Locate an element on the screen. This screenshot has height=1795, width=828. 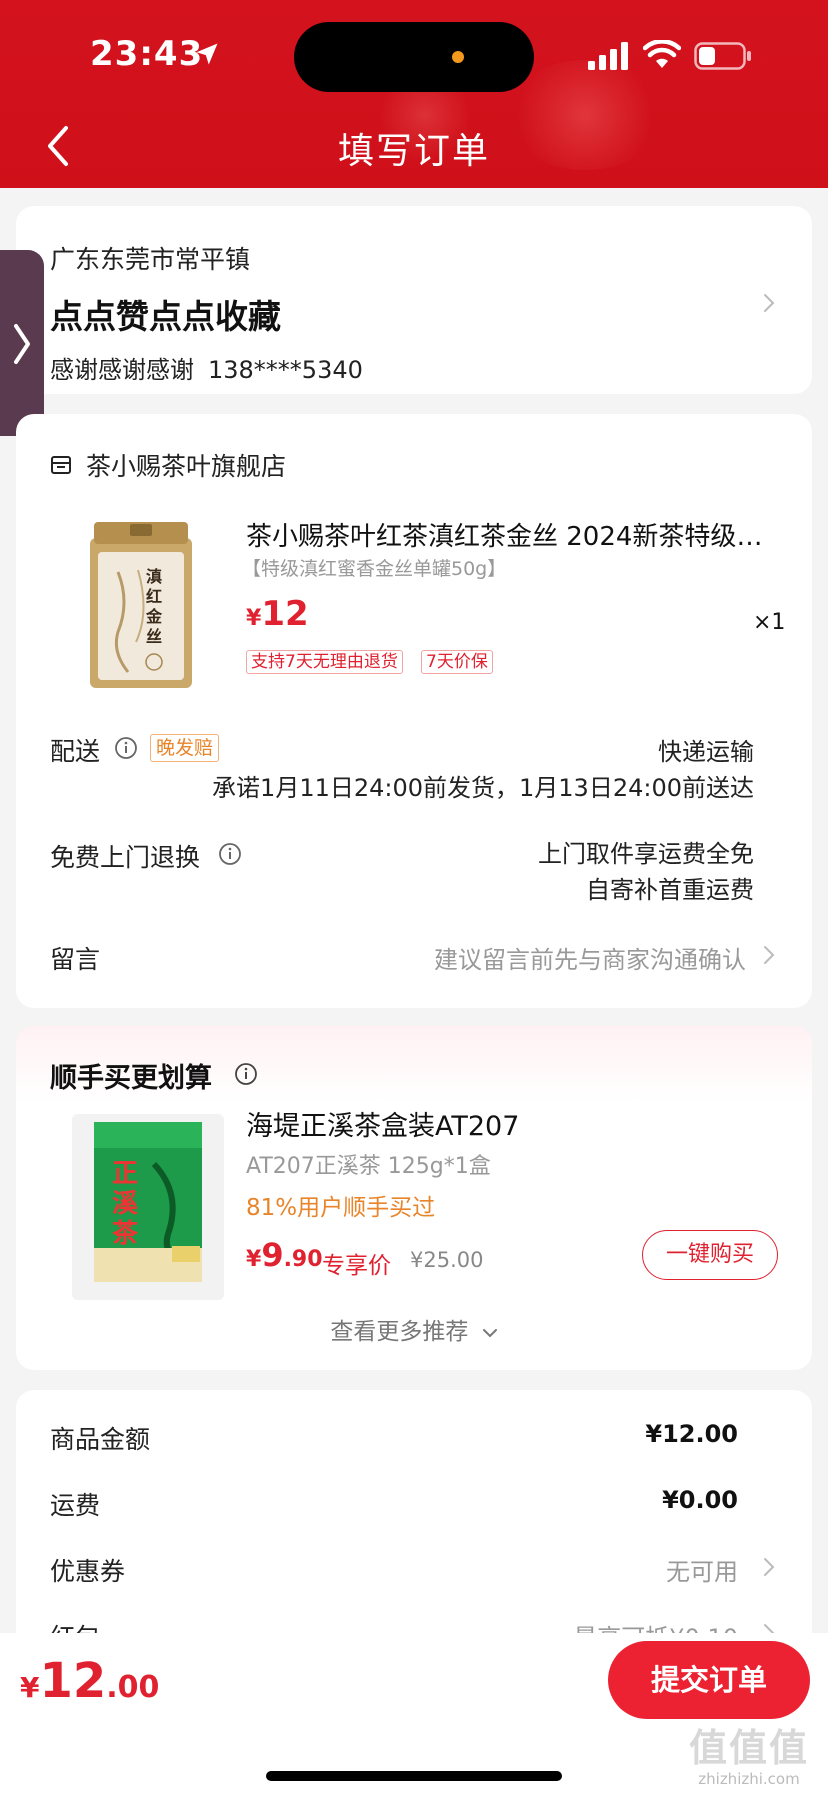
side-drawer-tab is located at coordinates (22, 343).